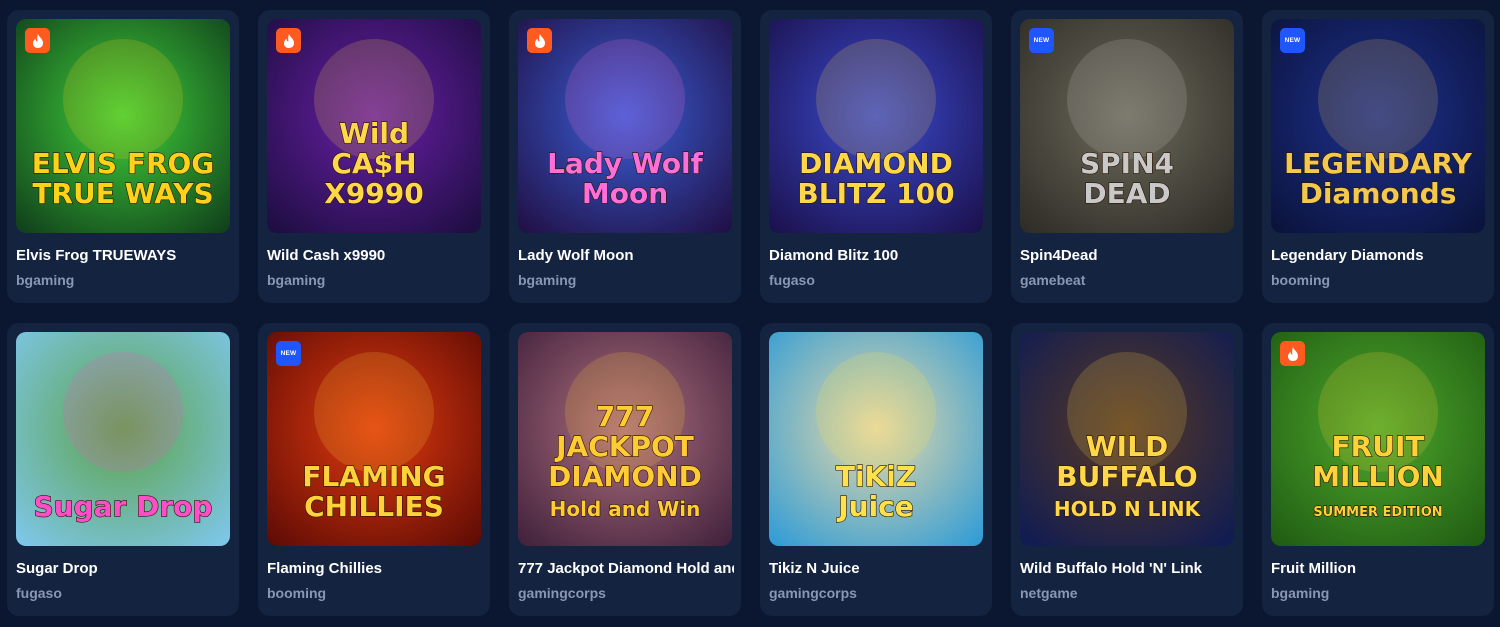 Image resolution: width=1500 pixels, height=627 pixels. Describe the element at coordinates (1128, 255) in the screenshot. I see `game-title: Spin4Dead` at that location.